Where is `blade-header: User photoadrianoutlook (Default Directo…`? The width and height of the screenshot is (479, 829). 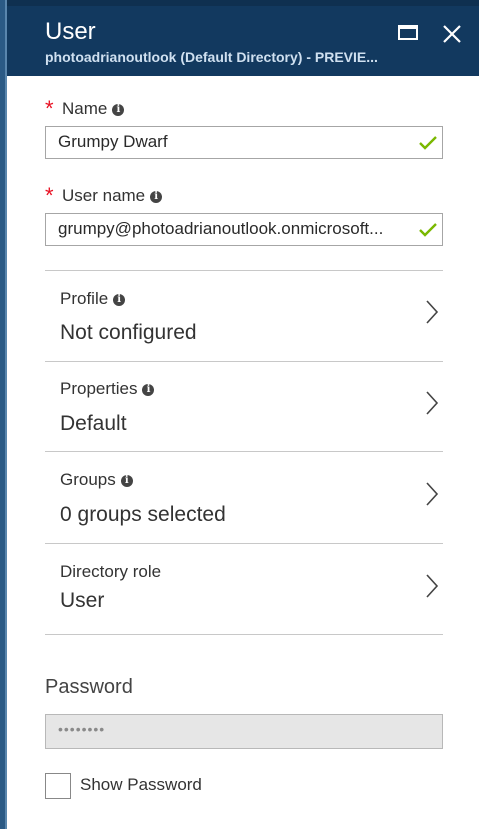 blade-header: User photoadrianoutlook (Default Directo… is located at coordinates (243, 38).